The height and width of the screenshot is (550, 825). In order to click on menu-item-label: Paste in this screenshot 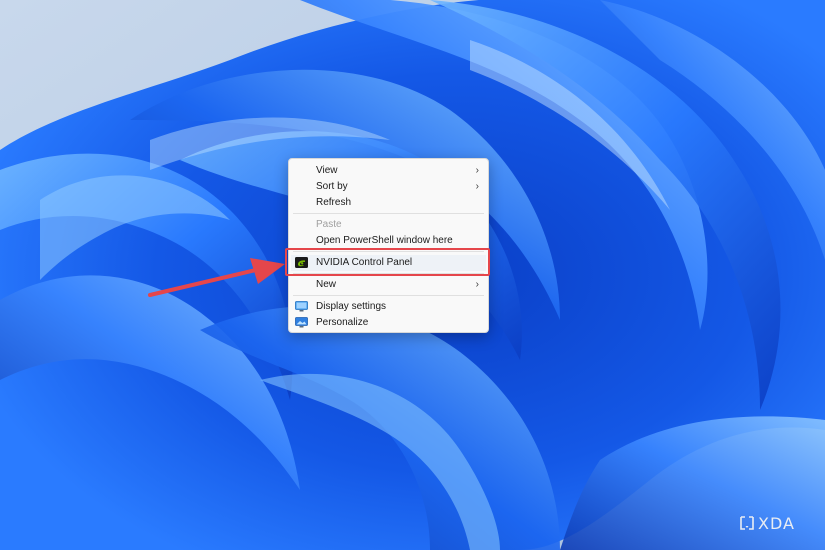, I will do `click(329, 224)`.